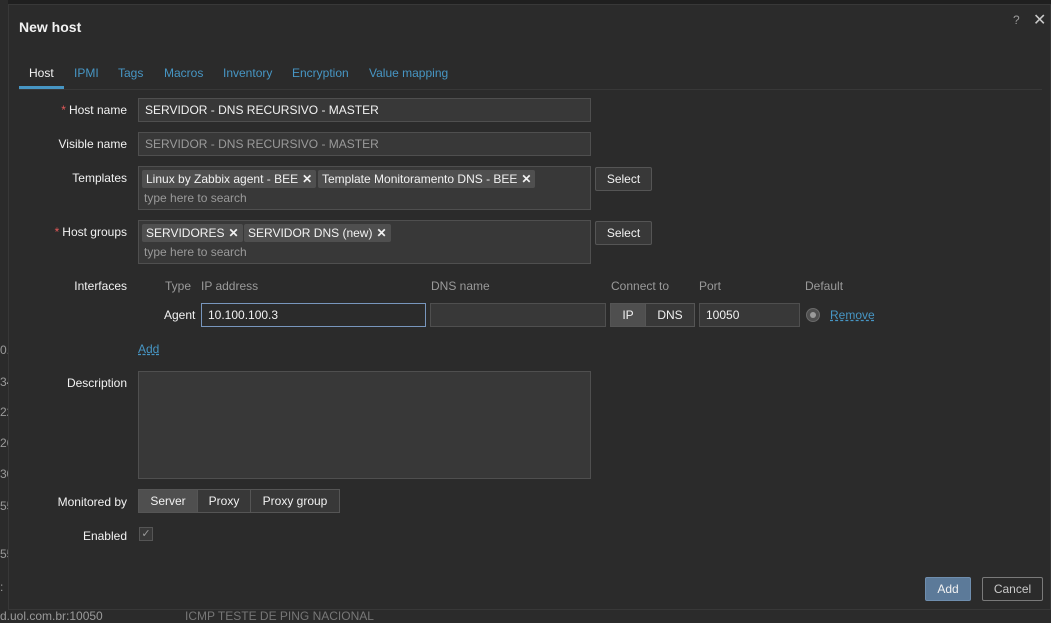  Describe the element at coordinates (1039, 20) in the screenshot. I see `close-icon: ✕` at that location.